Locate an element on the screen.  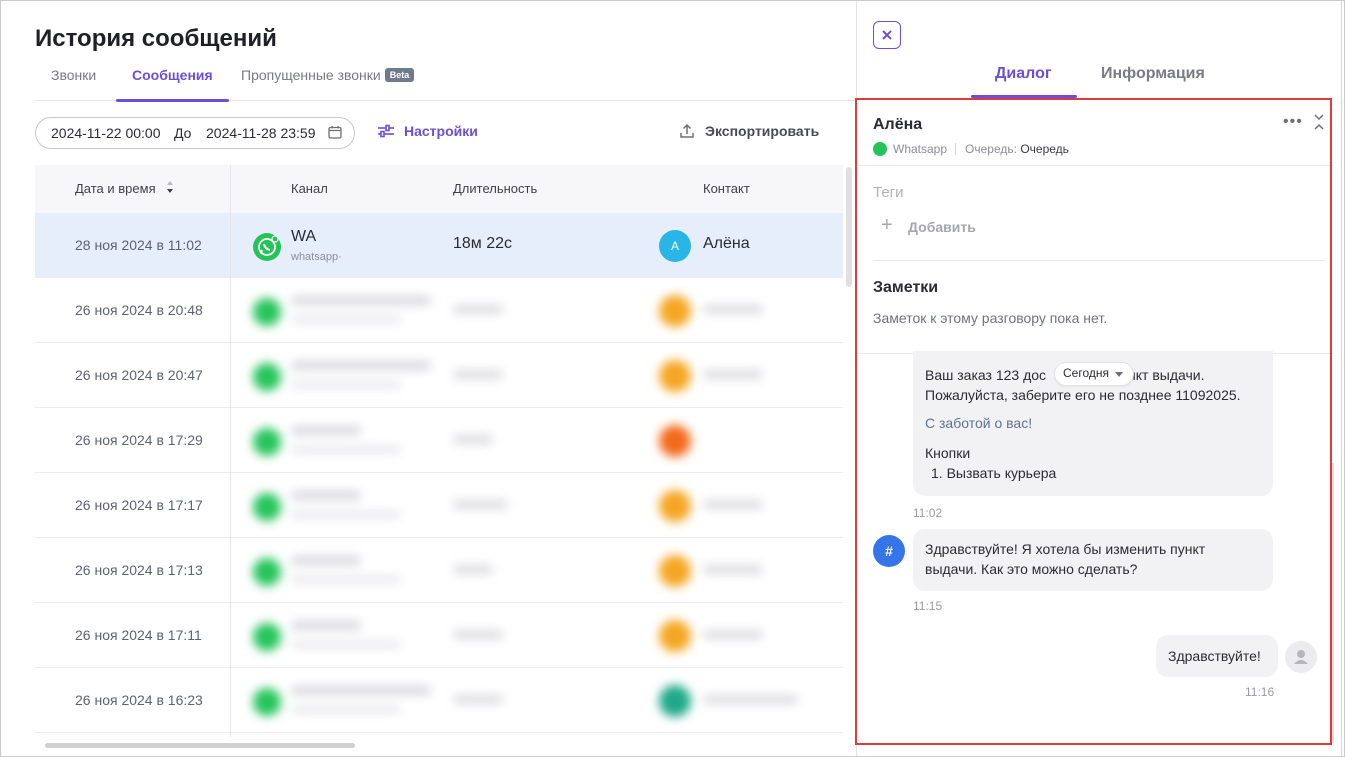
row-duration: 18м 22с is located at coordinates (483, 243).